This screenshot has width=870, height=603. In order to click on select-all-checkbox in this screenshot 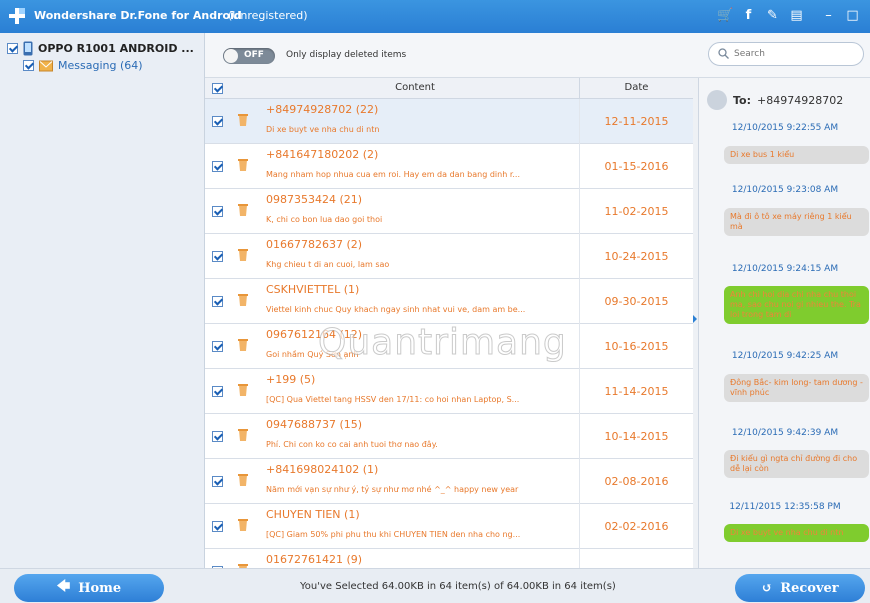, I will do `click(217, 88)`.